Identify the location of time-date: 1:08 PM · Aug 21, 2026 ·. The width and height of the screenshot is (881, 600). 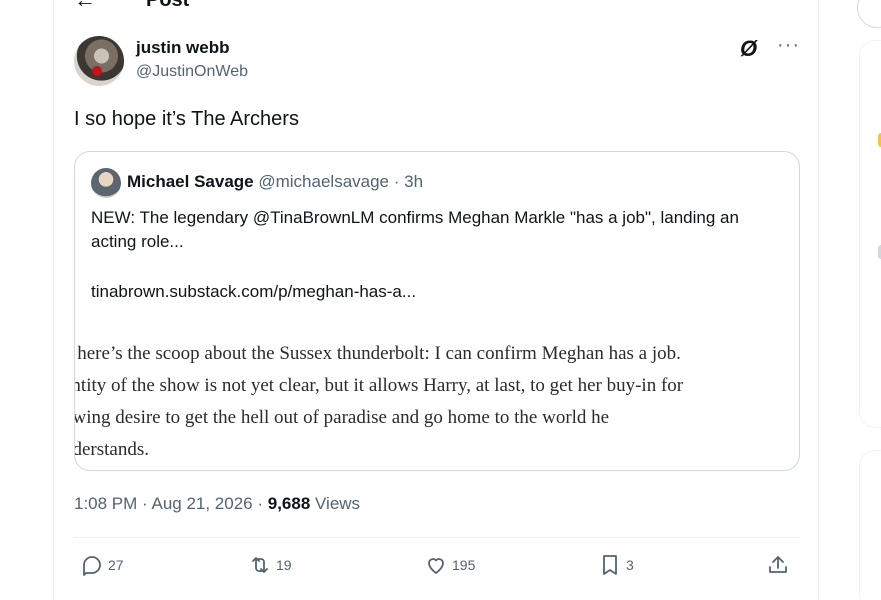
(171, 503).